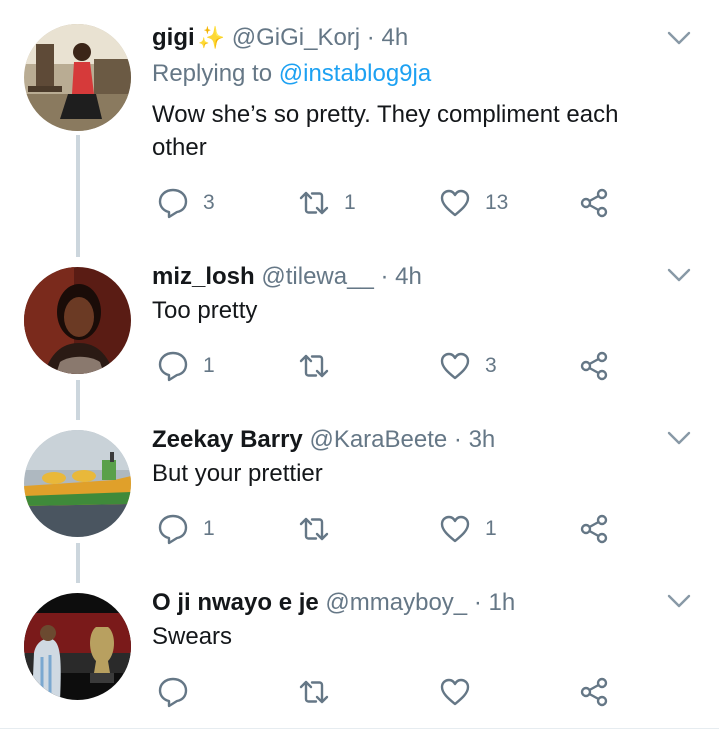  Describe the element at coordinates (350, 202) in the screenshot. I see `retweet-count: 1` at that location.